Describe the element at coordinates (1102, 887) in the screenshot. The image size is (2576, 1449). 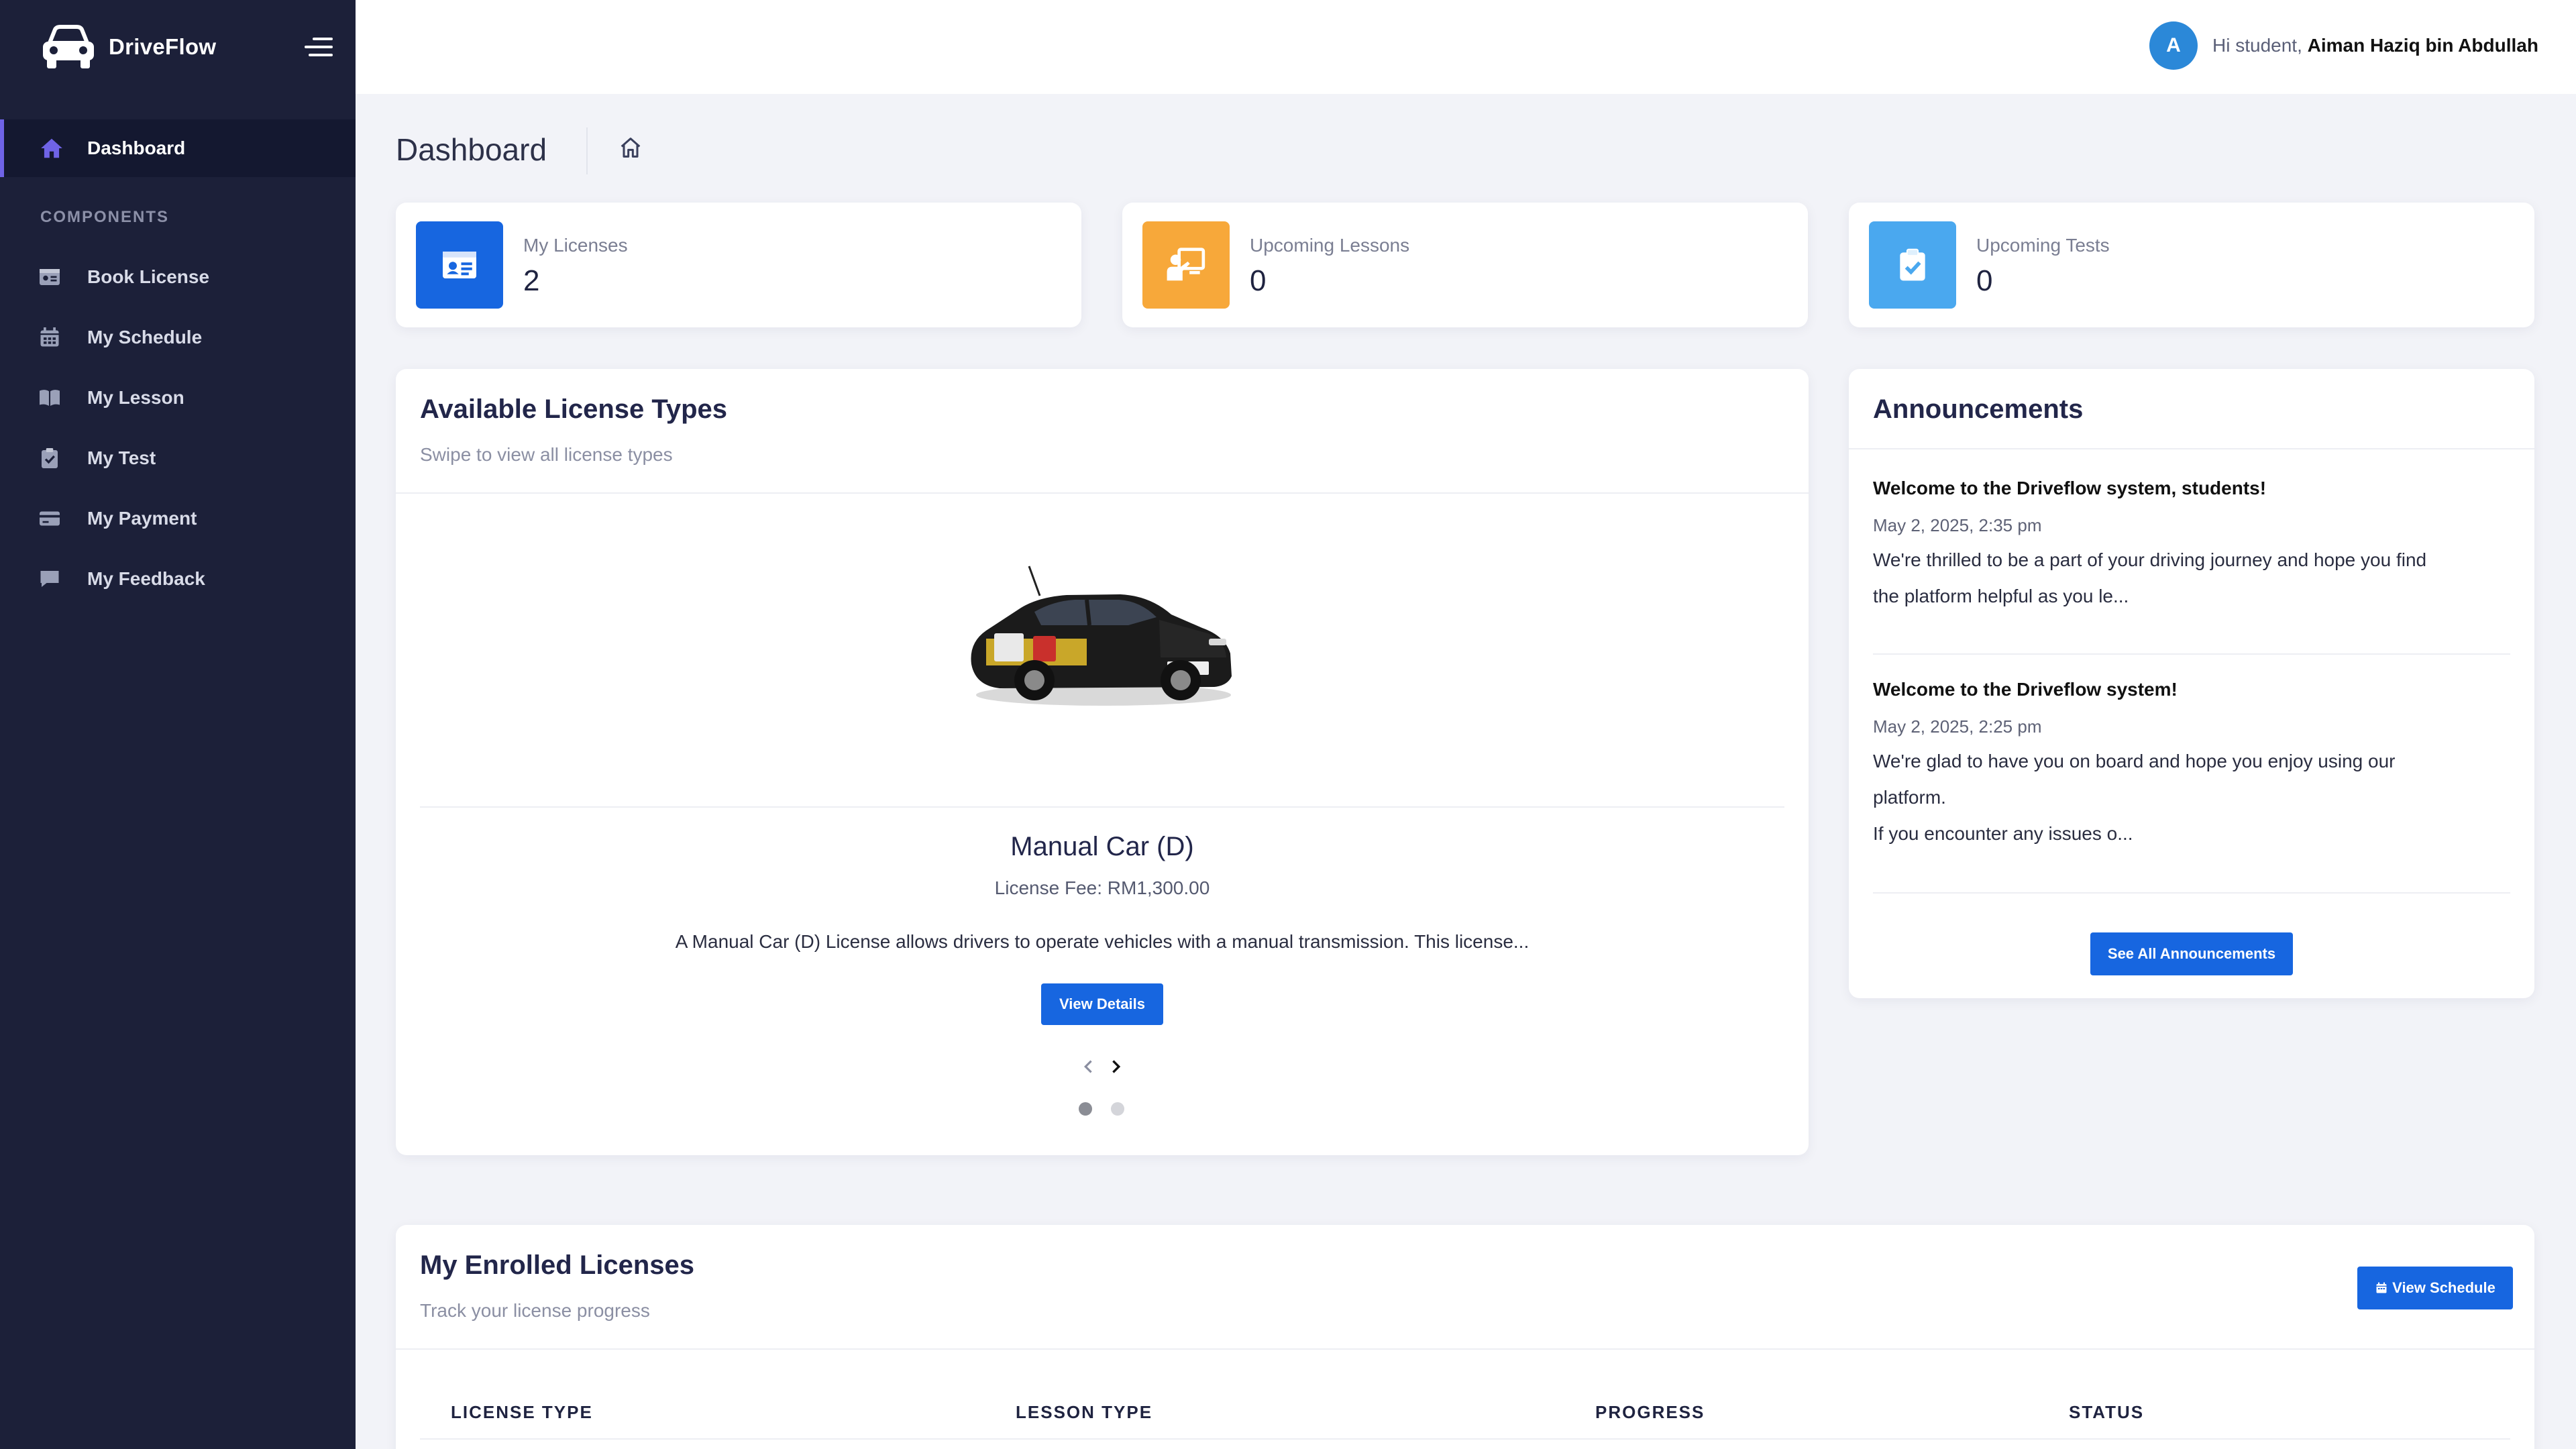
I see `license-fee: License Fee: RM1,300.00` at that location.